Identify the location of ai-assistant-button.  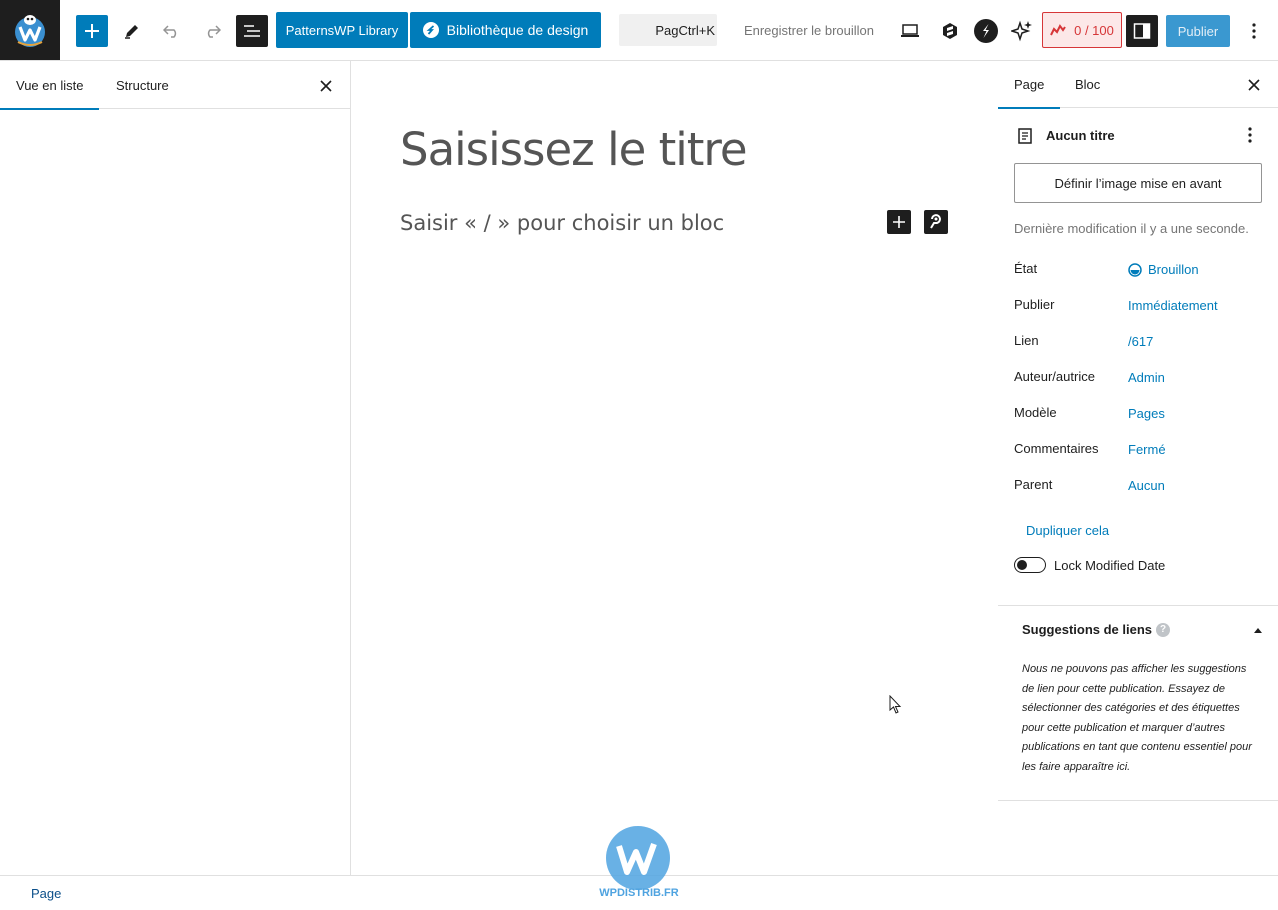
(1022, 31).